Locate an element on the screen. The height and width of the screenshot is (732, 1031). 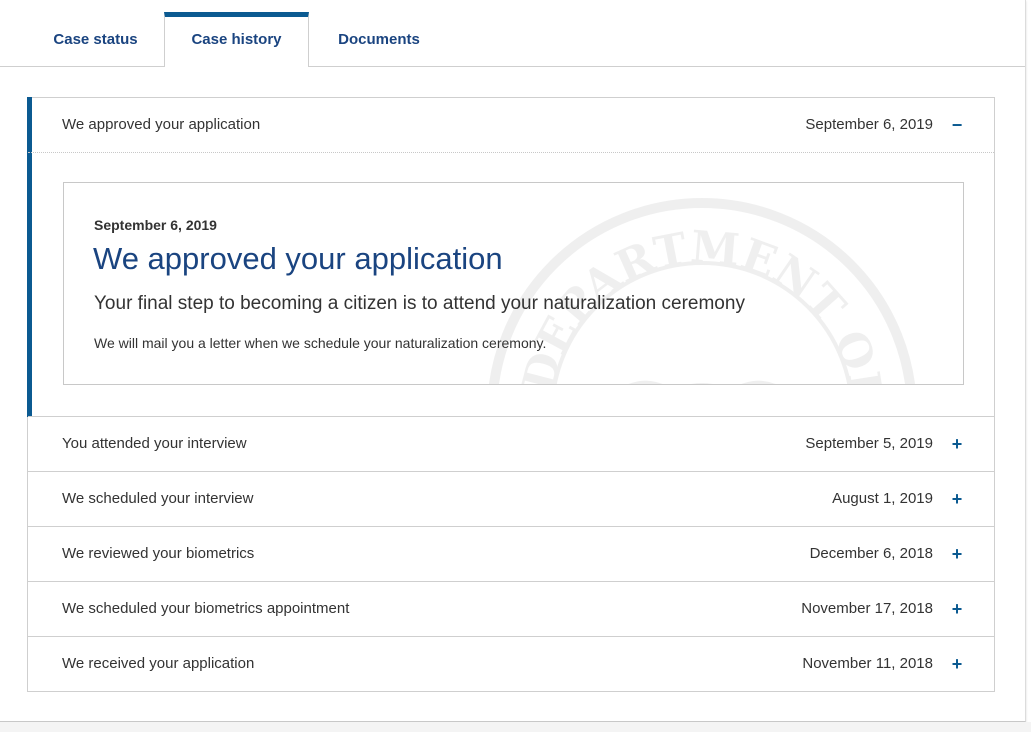
history-item-title: We scheduled your biometrics appointment is located at coordinates (206, 608).